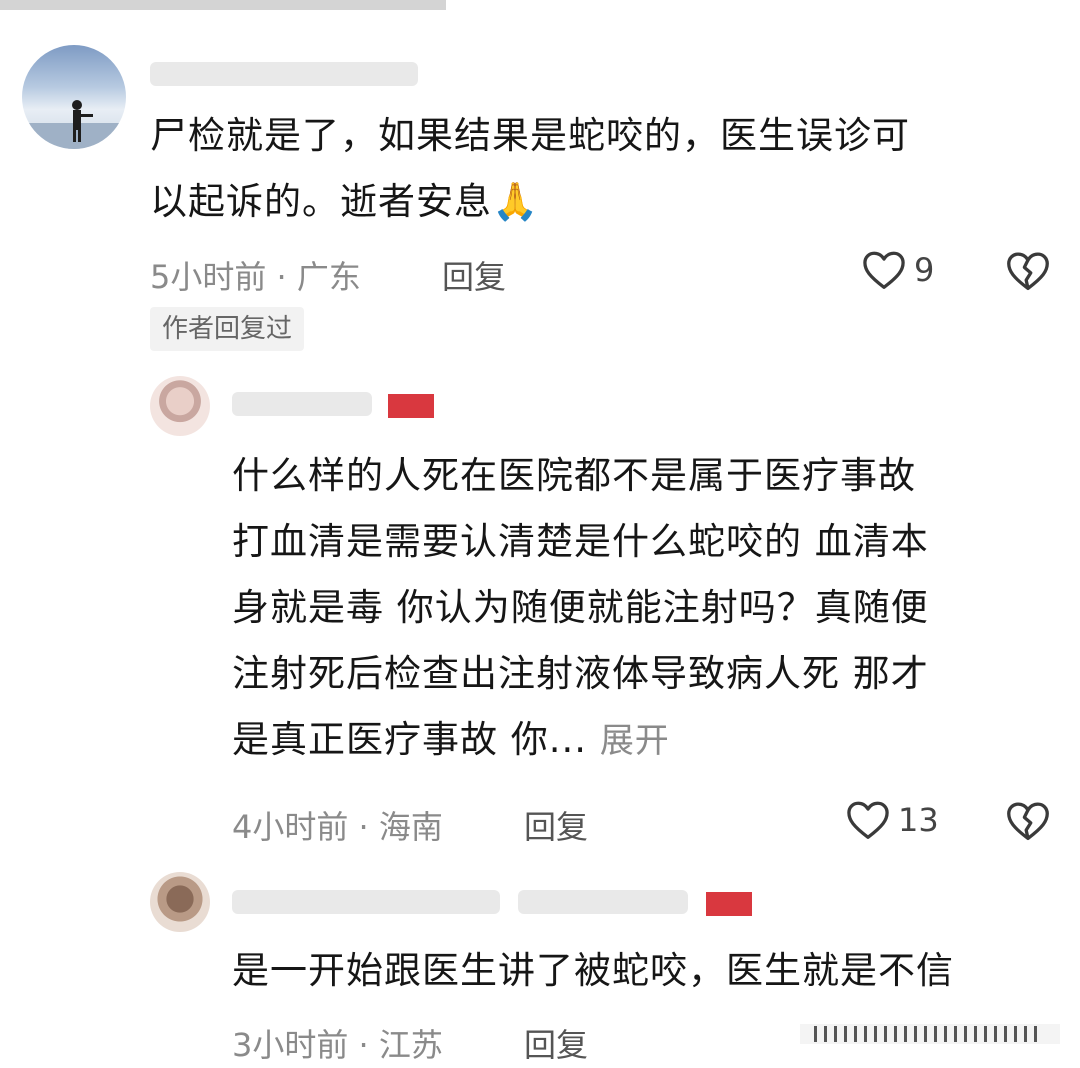 The width and height of the screenshot is (1080, 1068). I want to click on expand-link: 展开, so click(635, 741).